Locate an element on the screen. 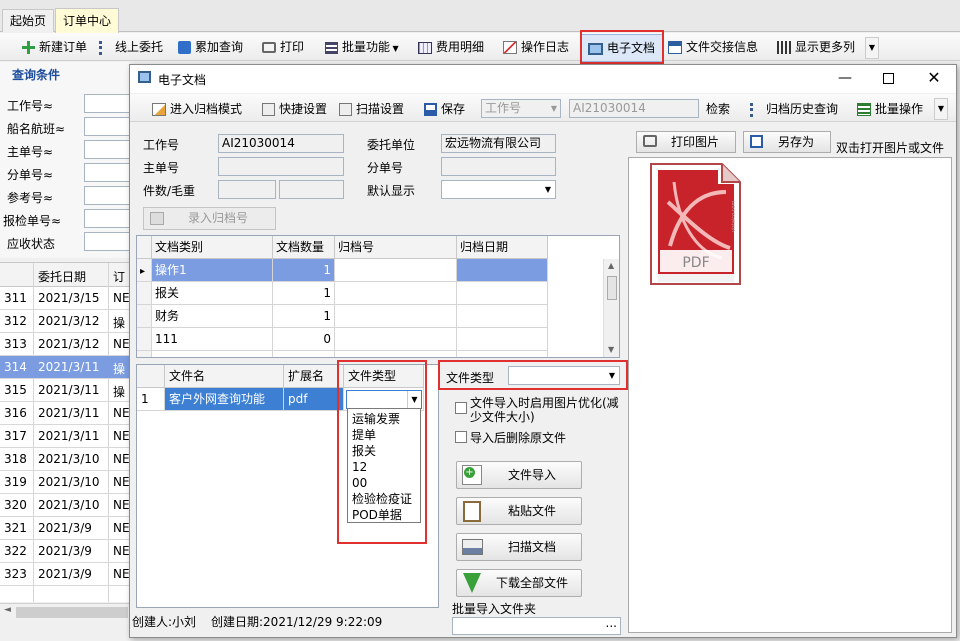 The width and height of the screenshot is (960, 641). enter-archive-no-button: 录入归档号 is located at coordinates (209, 218).